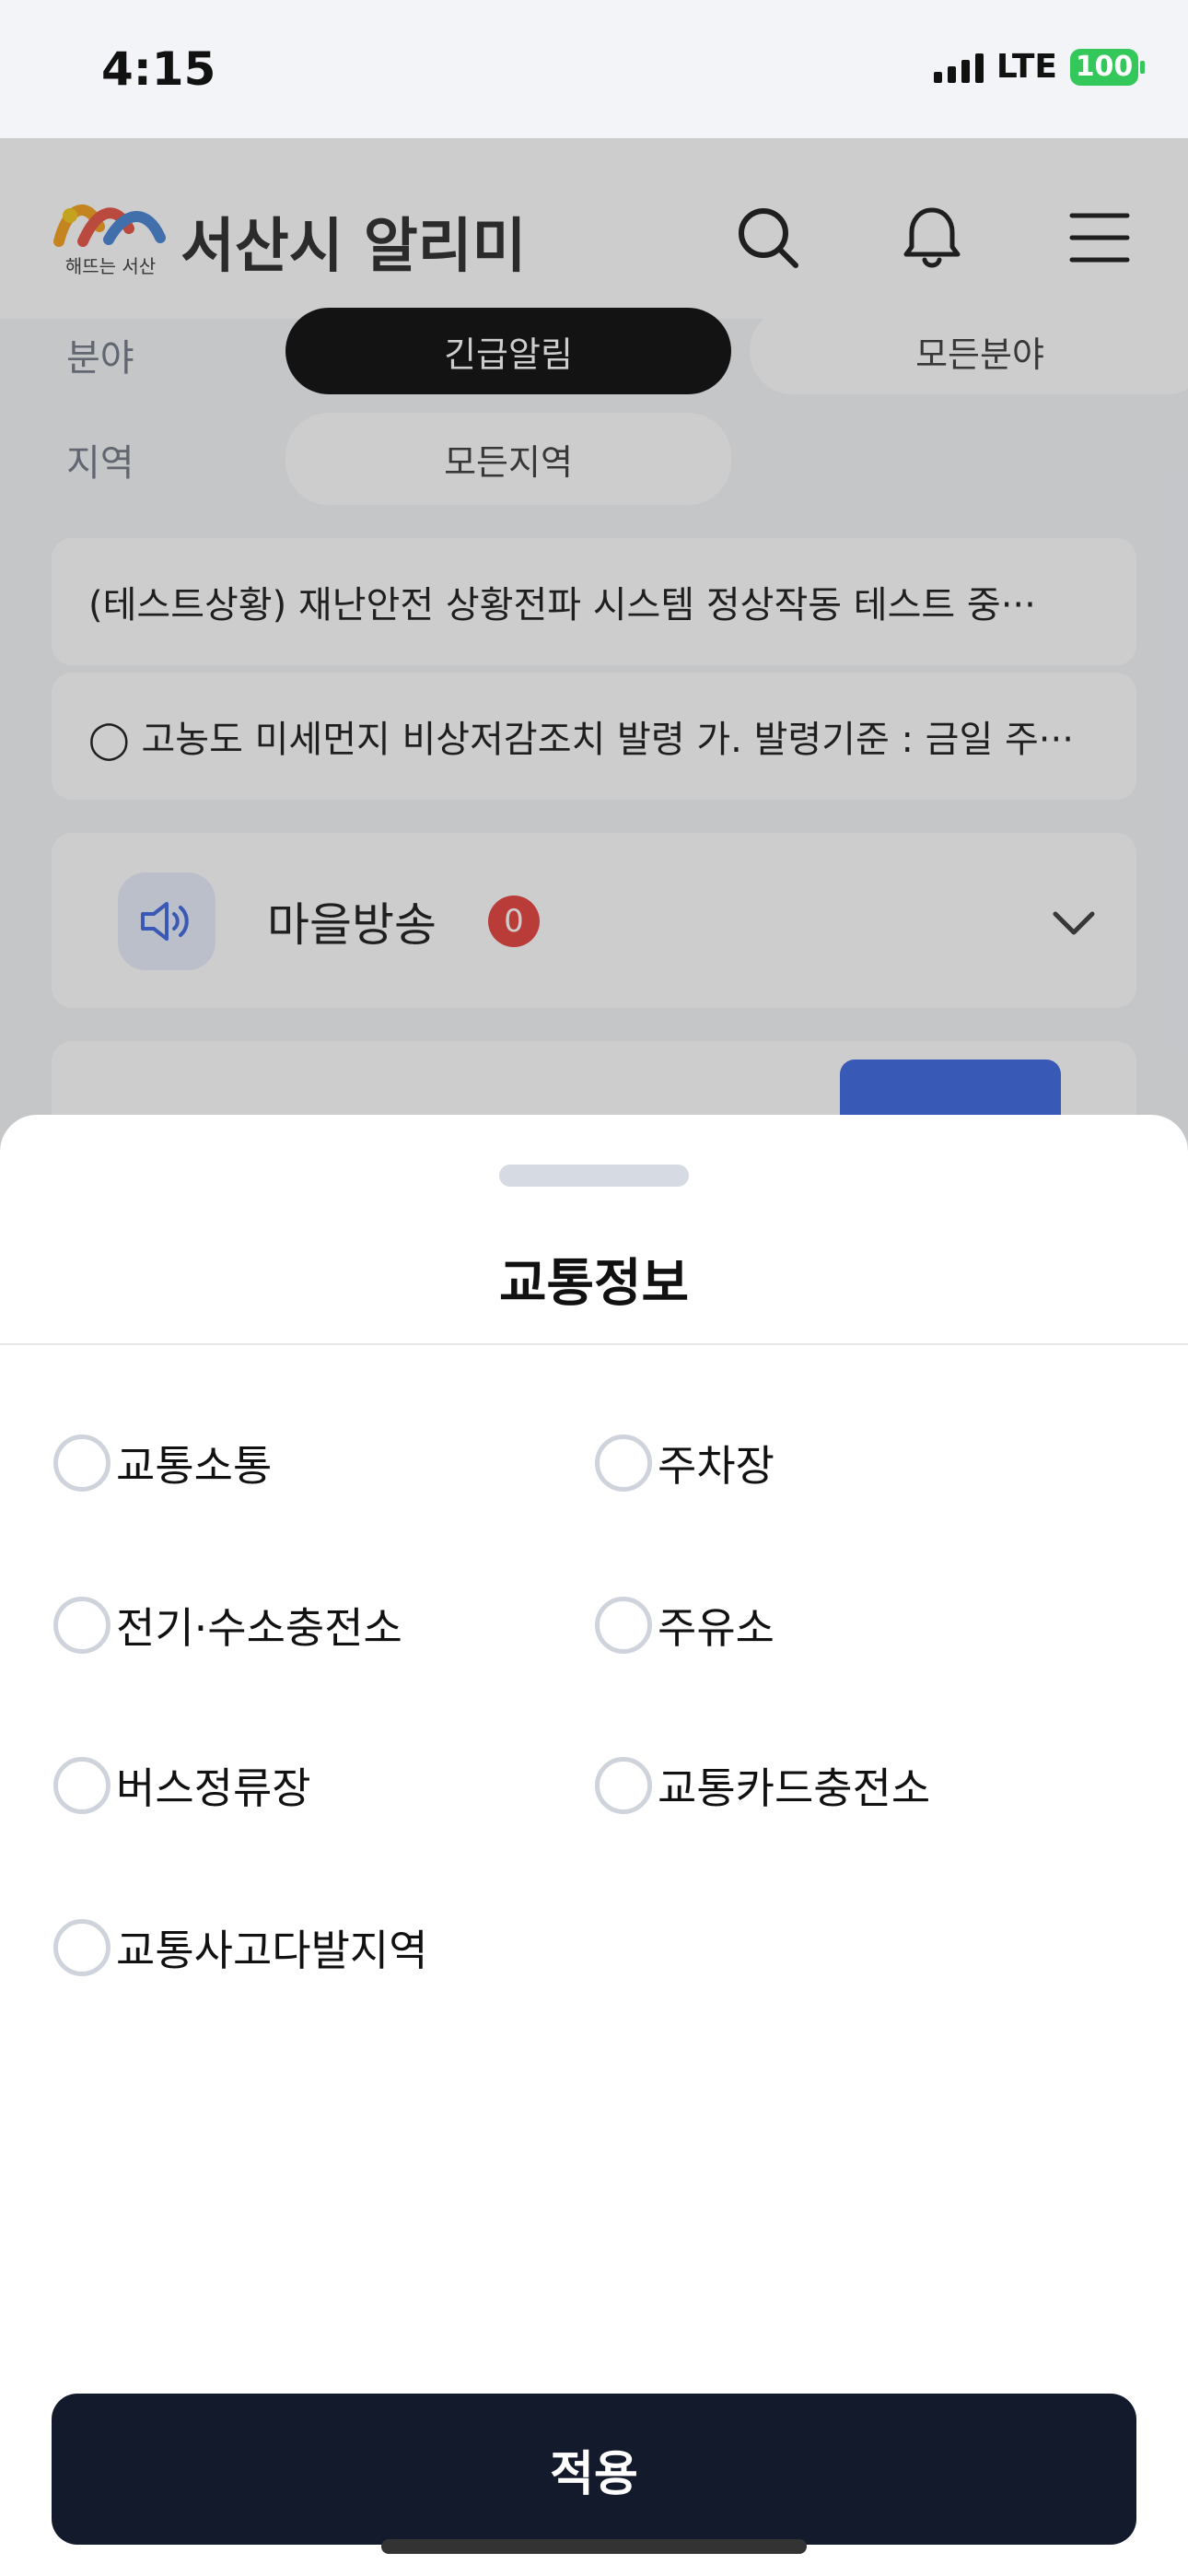 The width and height of the screenshot is (1188, 2576). I want to click on option-accident-hotspot: 교통사고다발지역, so click(240, 1948).